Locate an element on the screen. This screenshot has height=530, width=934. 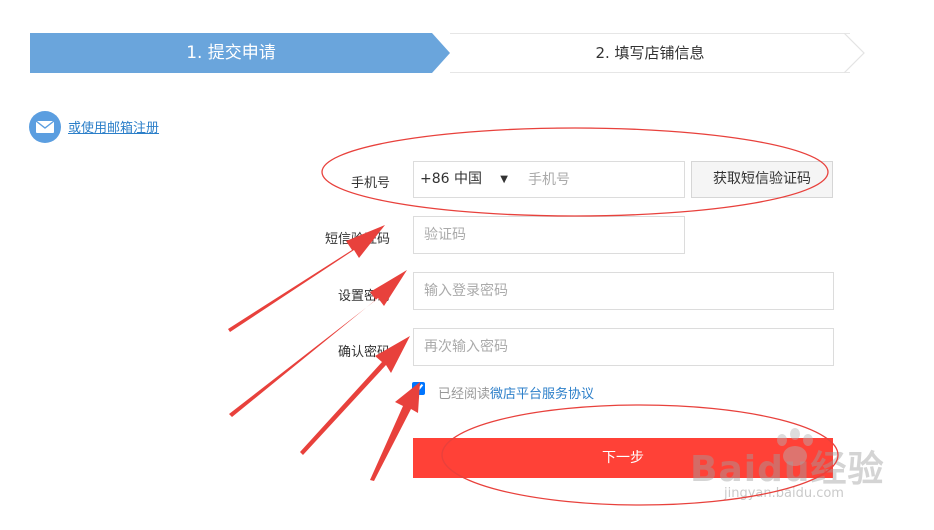
country-code-value: +86 中国 is located at coordinates (451, 179).